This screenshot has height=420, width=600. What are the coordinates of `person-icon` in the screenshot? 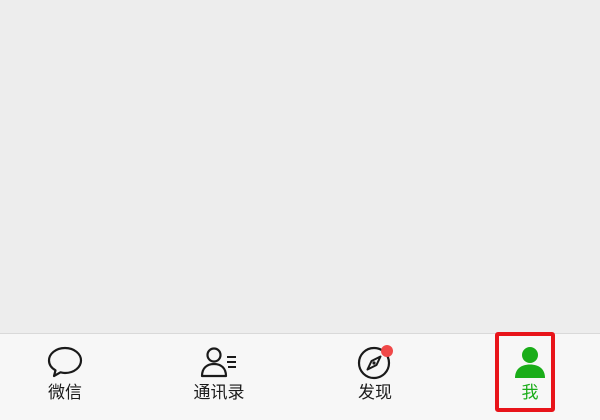 It's located at (530, 362).